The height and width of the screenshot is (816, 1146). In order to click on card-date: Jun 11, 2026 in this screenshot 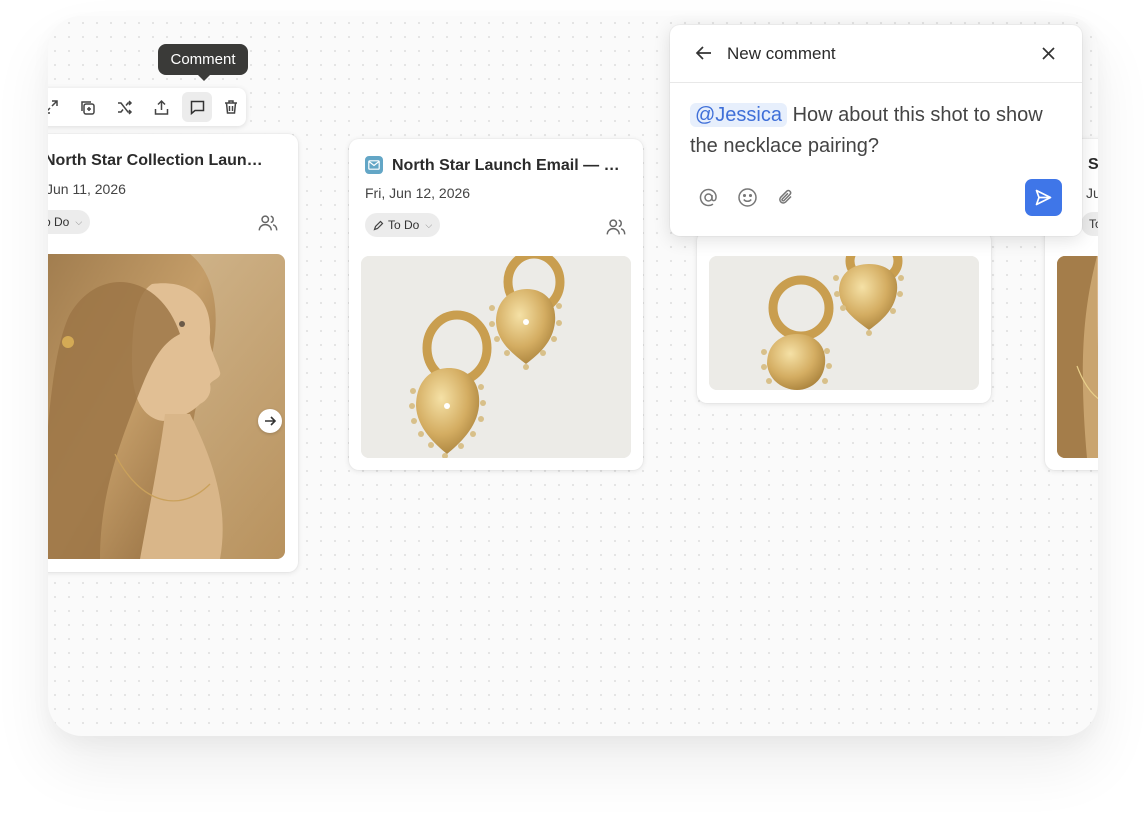, I will do `click(87, 189)`.